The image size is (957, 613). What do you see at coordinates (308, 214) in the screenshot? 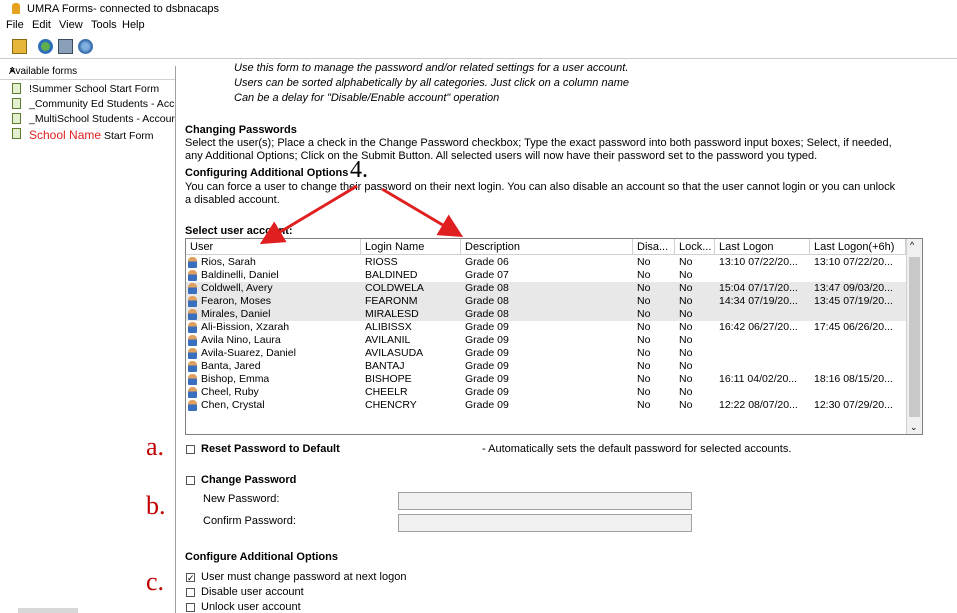
I see `arrow-to-user-column` at bounding box center [308, 214].